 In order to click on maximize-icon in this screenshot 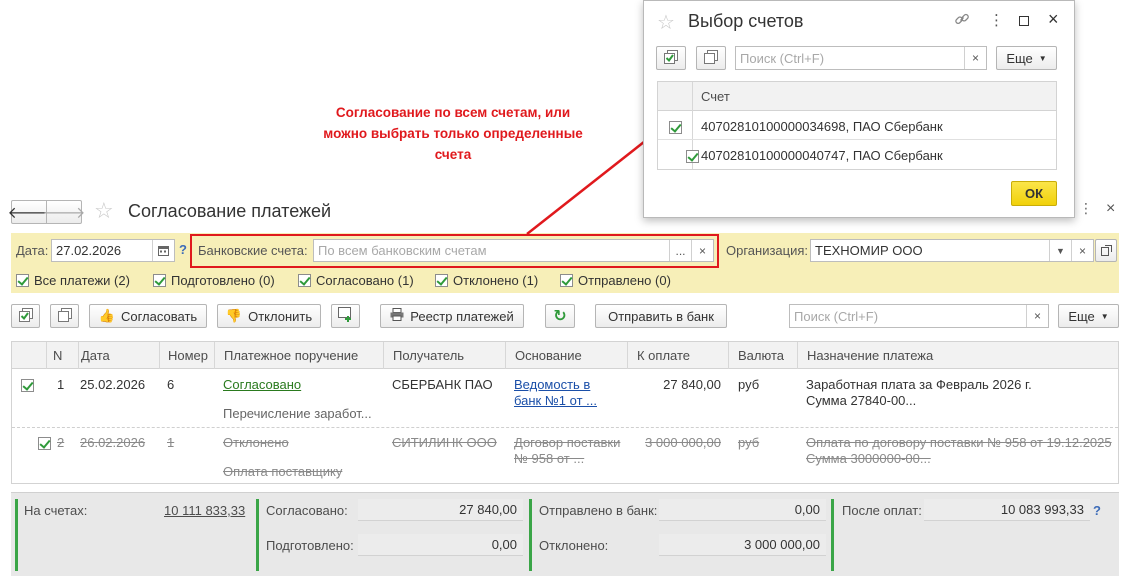, I will do `click(1024, 21)`.